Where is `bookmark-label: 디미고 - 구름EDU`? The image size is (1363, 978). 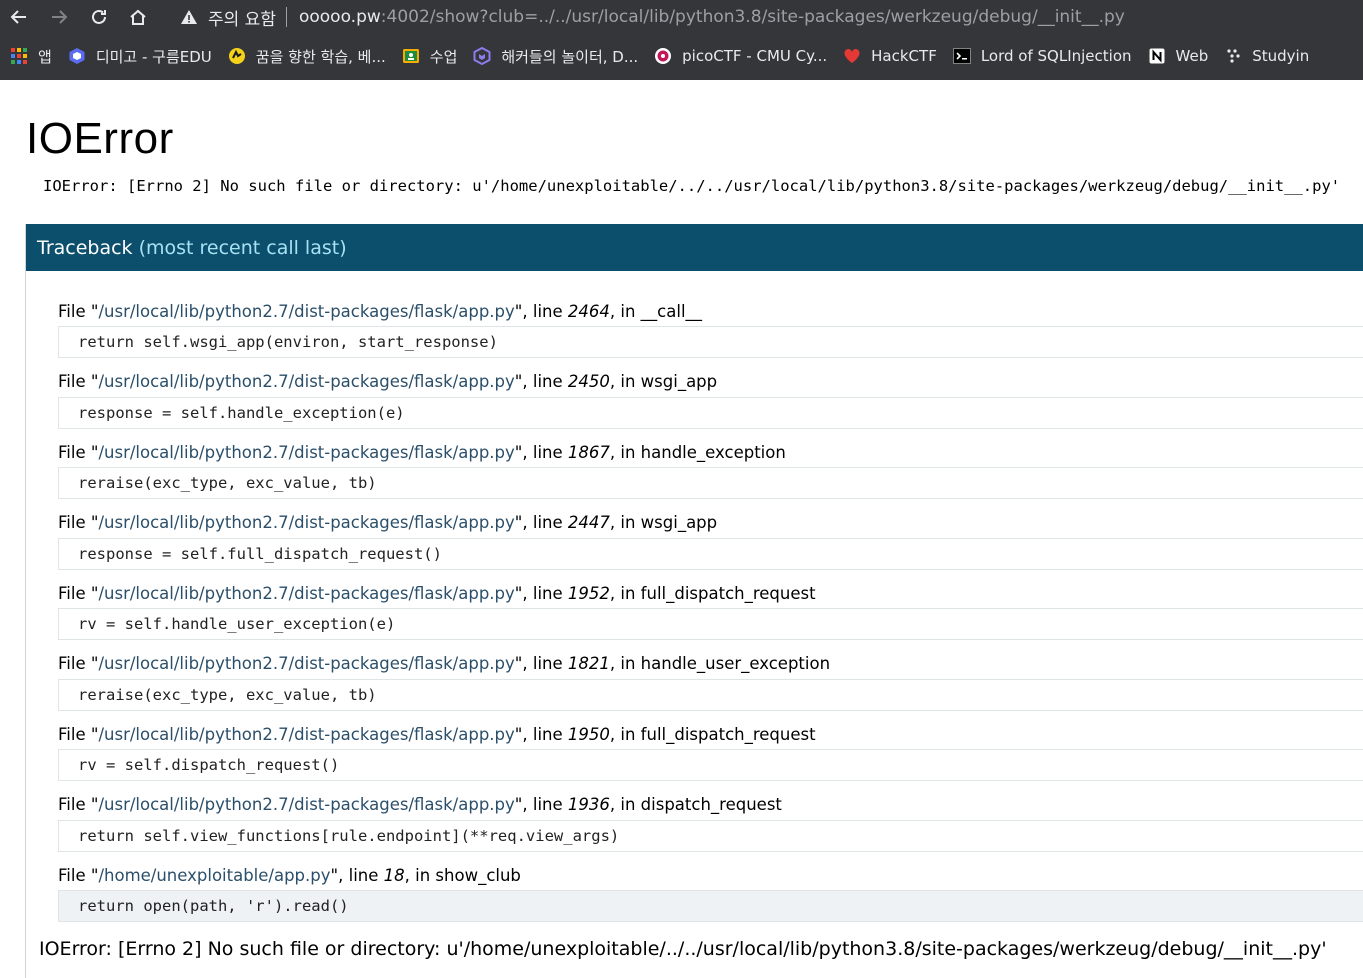 bookmark-label: 디미고 - 구름EDU is located at coordinates (153, 56).